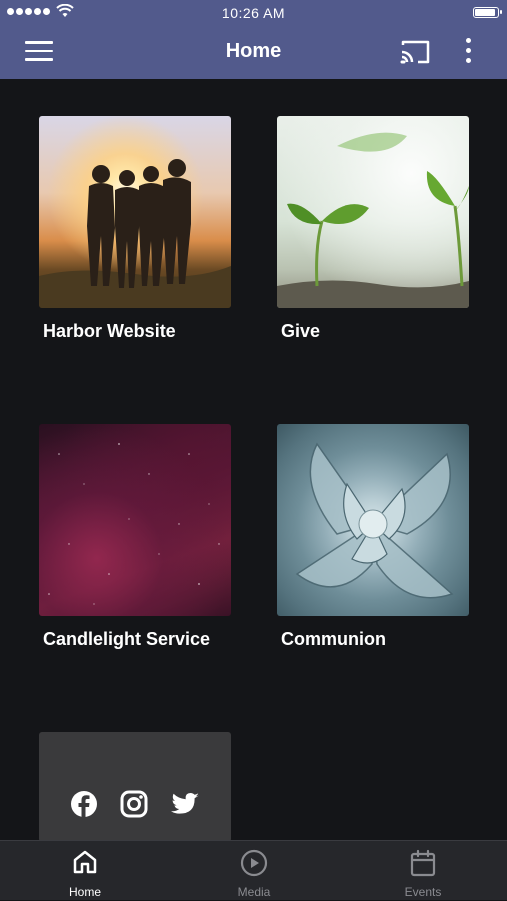 The height and width of the screenshot is (901, 507). What do you see at coordinates (423, 863) in the screenshot?
I see `calendar-icon` at bounding box center [423, 863].